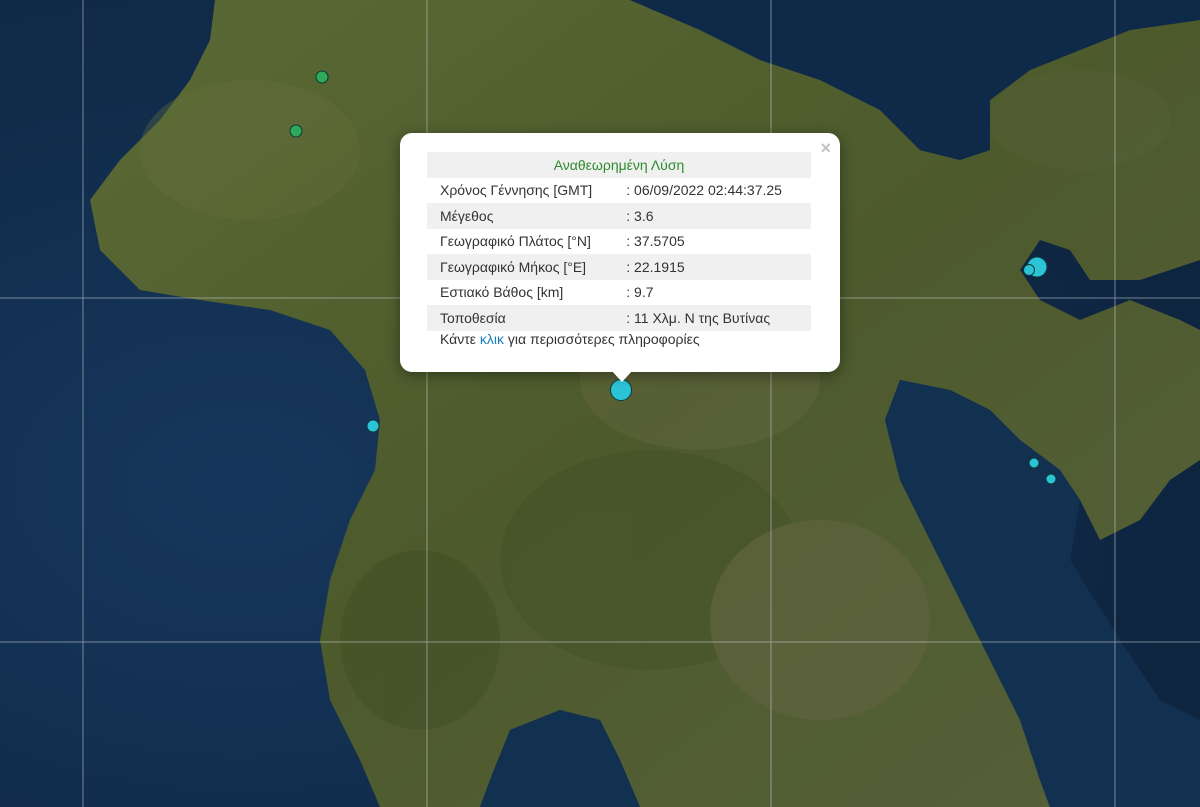 This screenshot has height=807, width=1200. I want to click on detail-row: Τοποθεσία: 11 Χλμ. Ν της Βυτίνας, so click(619, 318).